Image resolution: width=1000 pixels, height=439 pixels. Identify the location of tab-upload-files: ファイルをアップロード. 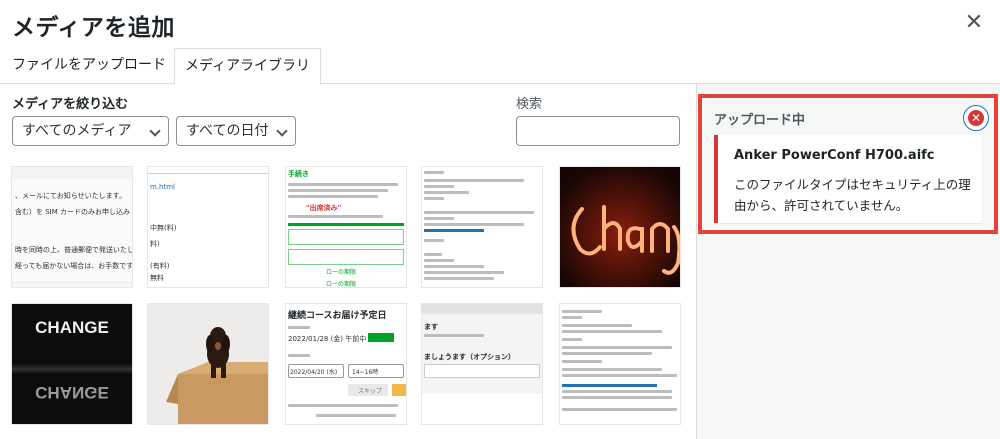
(89, 66).